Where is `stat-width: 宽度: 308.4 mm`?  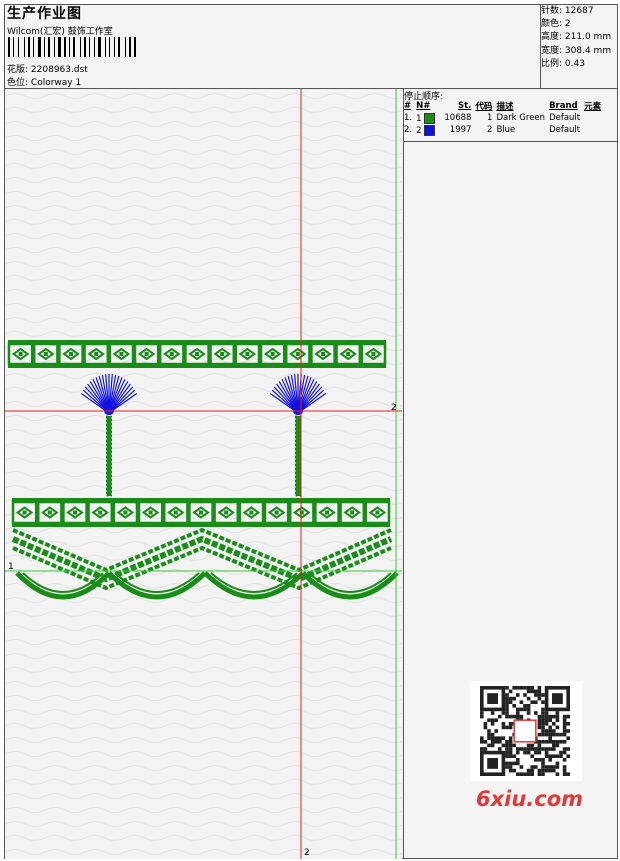
stat-width: 宽度: 308.4 mm is located at coordinates (576, 50).